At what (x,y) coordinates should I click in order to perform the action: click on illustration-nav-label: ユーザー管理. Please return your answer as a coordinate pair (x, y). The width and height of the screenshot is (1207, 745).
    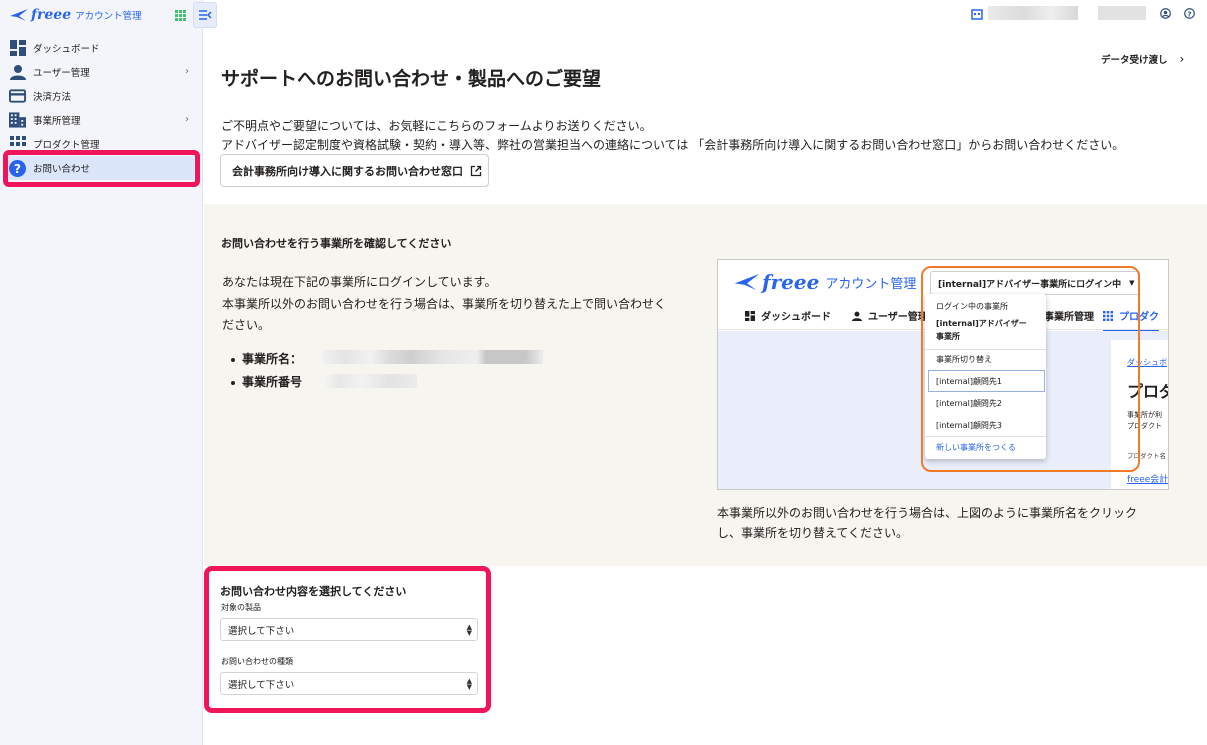
    Looking at the image, I should click on (898, 317).